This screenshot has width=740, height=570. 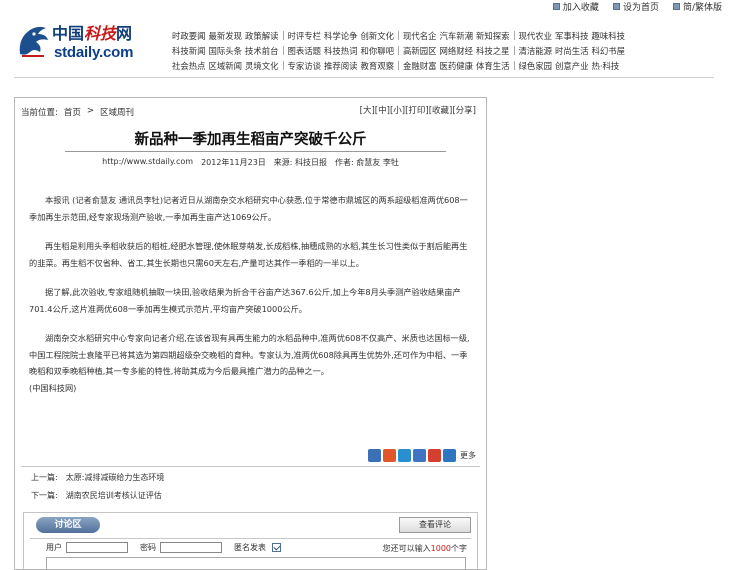 I want to click on next-article-link: 湖南农民培训考核认证评估, so click(x=114, y=495).